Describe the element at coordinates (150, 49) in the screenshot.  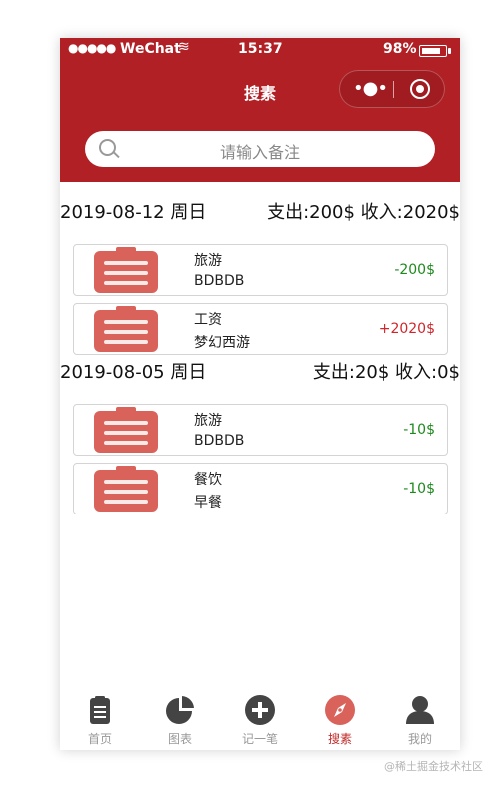
I see `carrier-label: WeChat` at that location.